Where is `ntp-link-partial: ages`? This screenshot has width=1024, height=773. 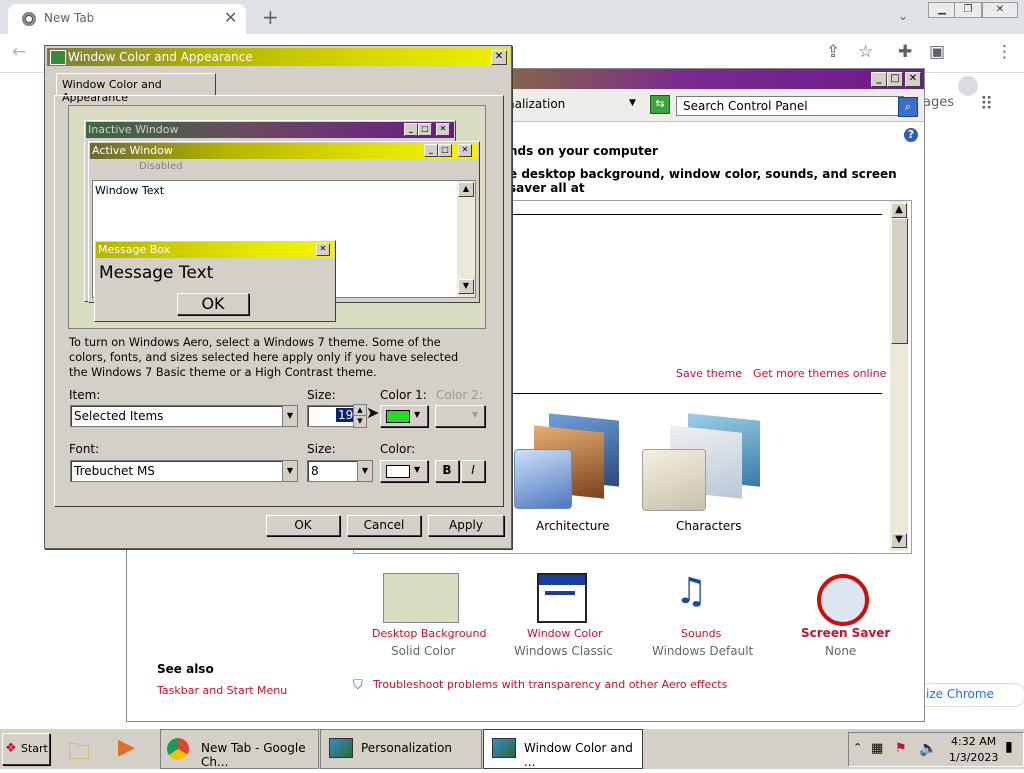
ntp-link-partial: ages is located at coordinates (938, 102).